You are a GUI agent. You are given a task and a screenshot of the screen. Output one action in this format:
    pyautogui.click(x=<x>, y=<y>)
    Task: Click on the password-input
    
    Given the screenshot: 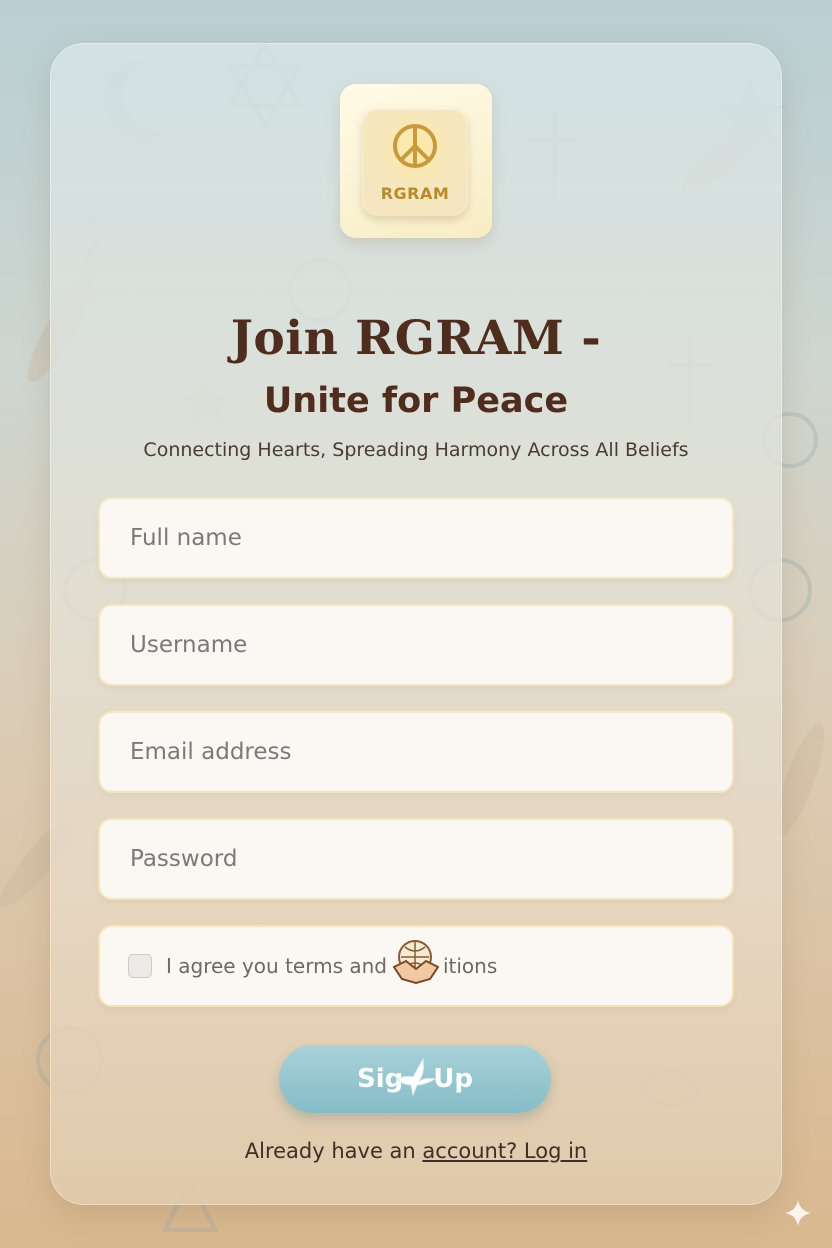 What is the action you would take?
    pyautogui.click(x=416, y=859)
    